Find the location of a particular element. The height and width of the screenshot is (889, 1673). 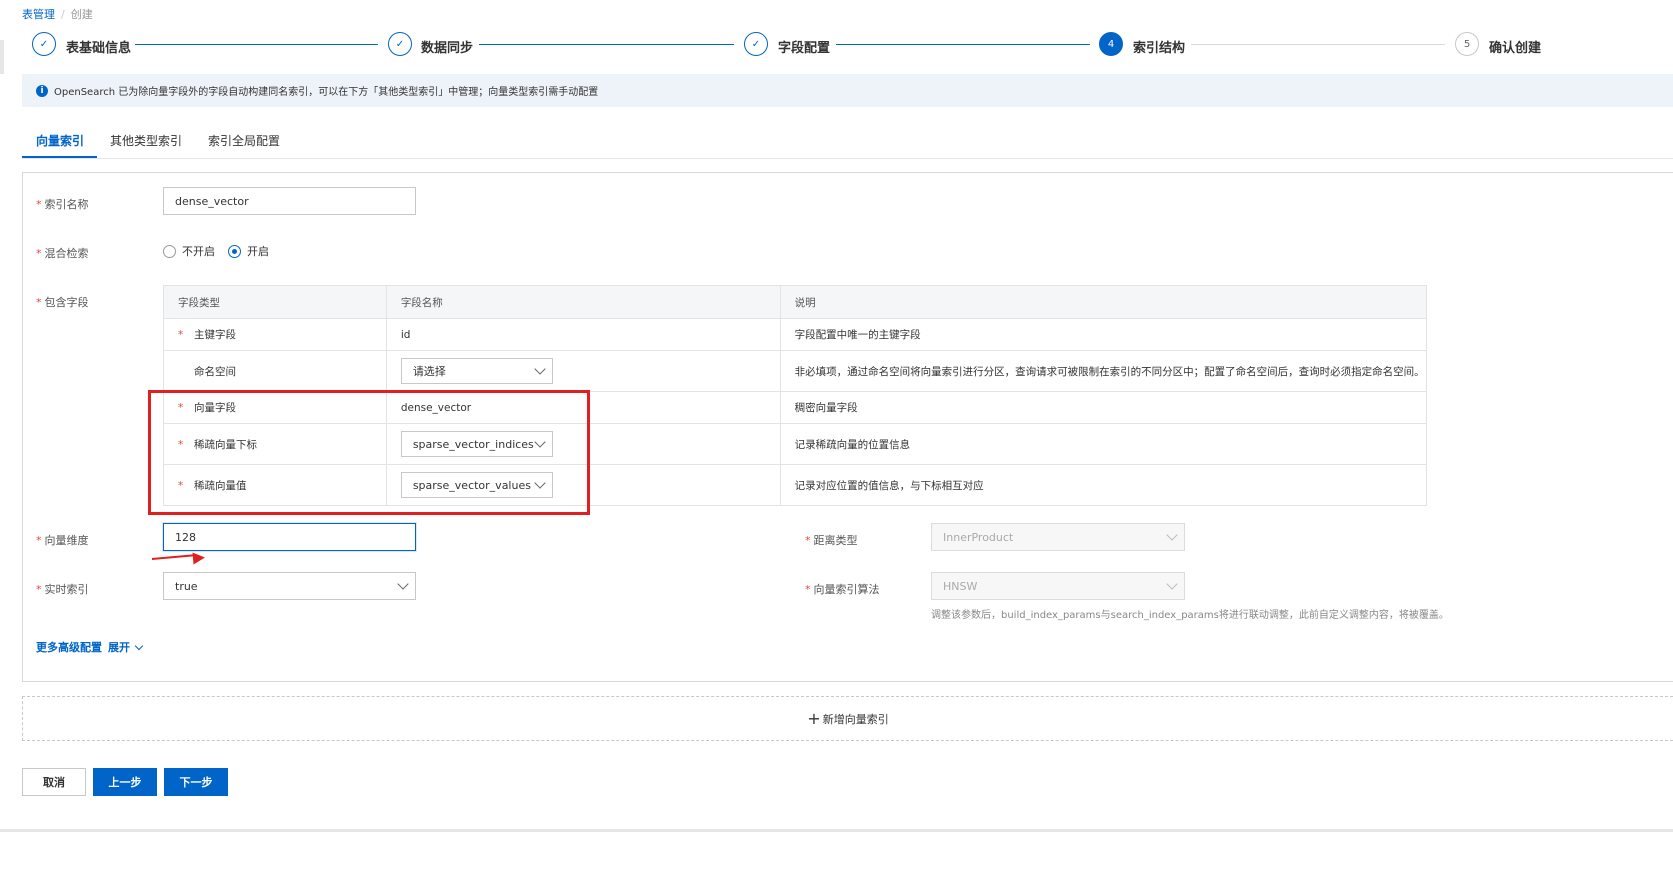

field-name: id is located at coordinates (583, 334).